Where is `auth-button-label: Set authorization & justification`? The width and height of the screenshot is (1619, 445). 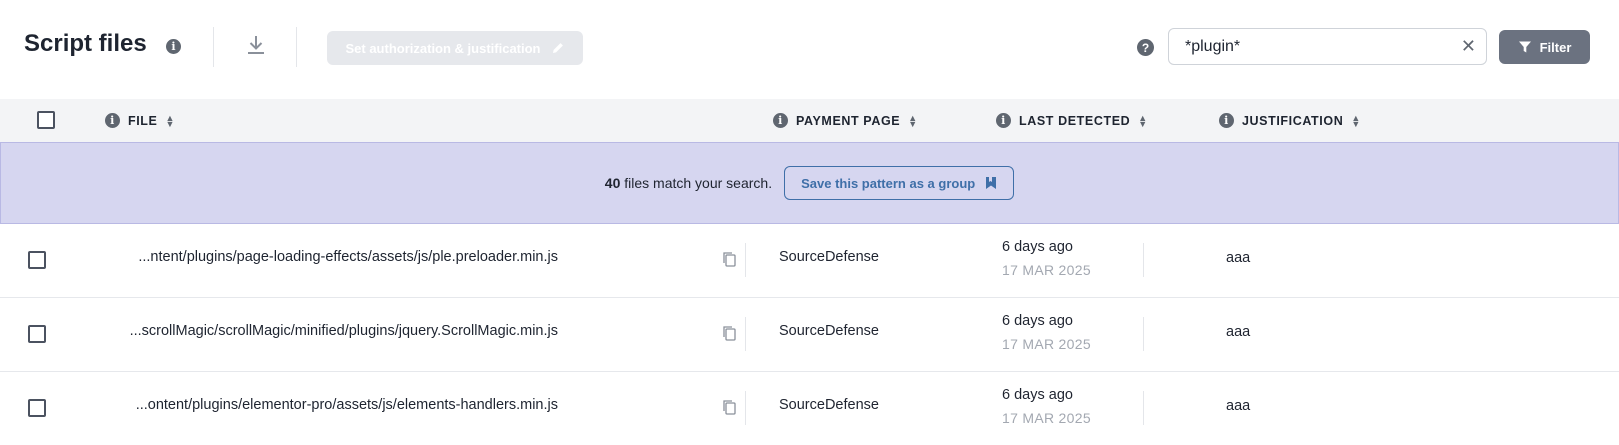 auth-button-label: Set authorization & justification is located at coordinates (443, 48).